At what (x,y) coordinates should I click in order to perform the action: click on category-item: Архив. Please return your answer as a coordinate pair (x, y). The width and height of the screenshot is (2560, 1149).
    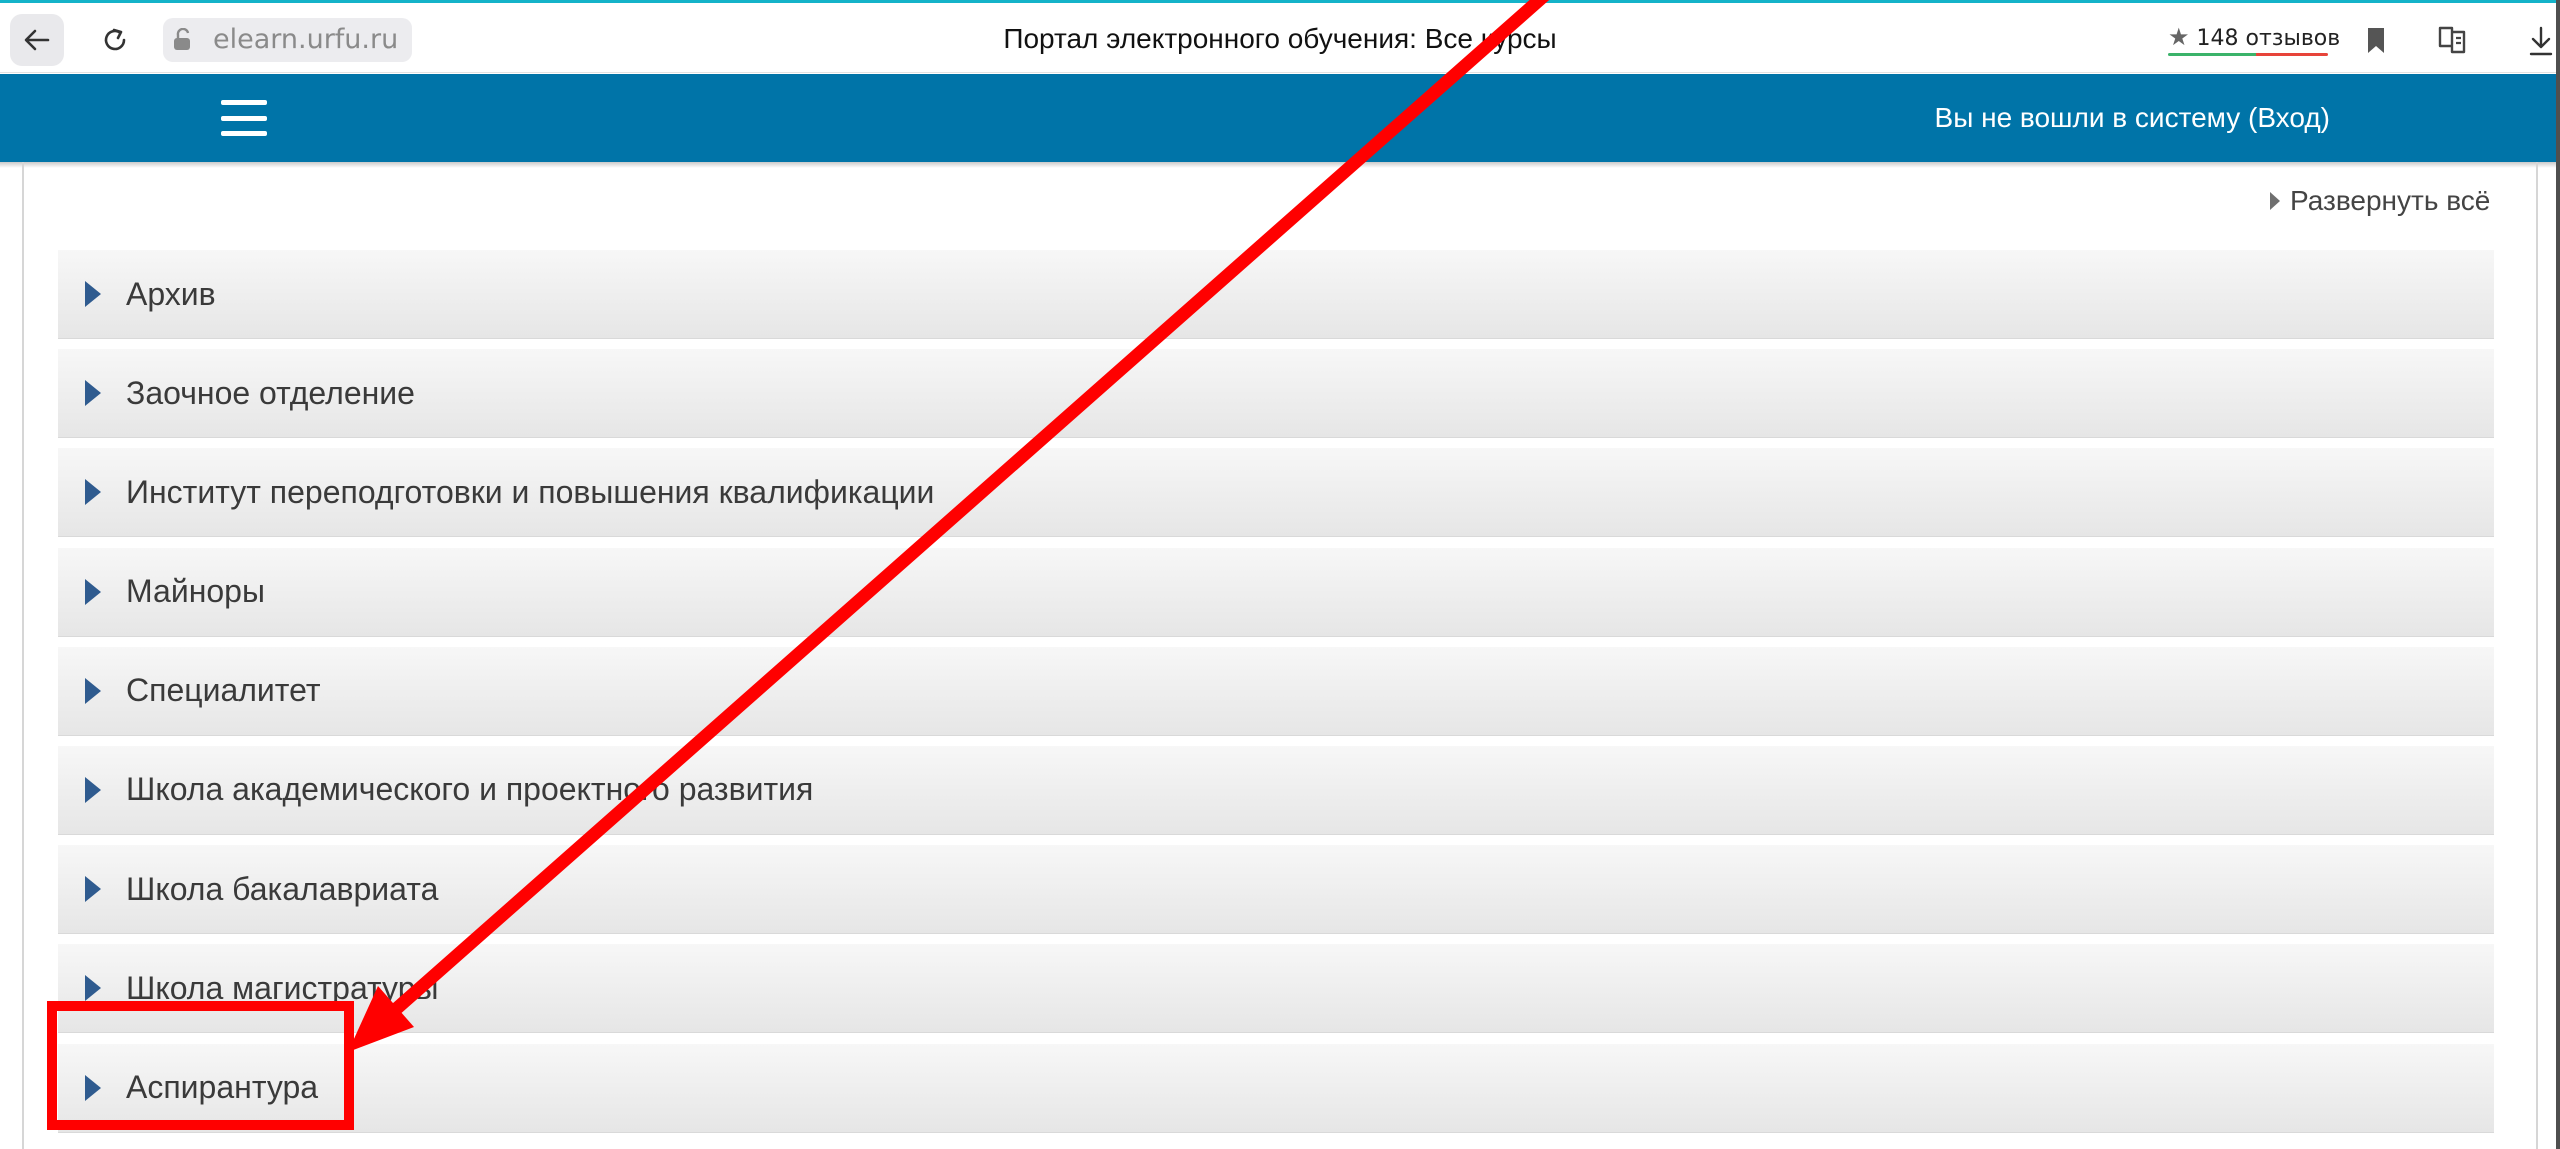
    Looking at the image, I should click on (1276, 294).